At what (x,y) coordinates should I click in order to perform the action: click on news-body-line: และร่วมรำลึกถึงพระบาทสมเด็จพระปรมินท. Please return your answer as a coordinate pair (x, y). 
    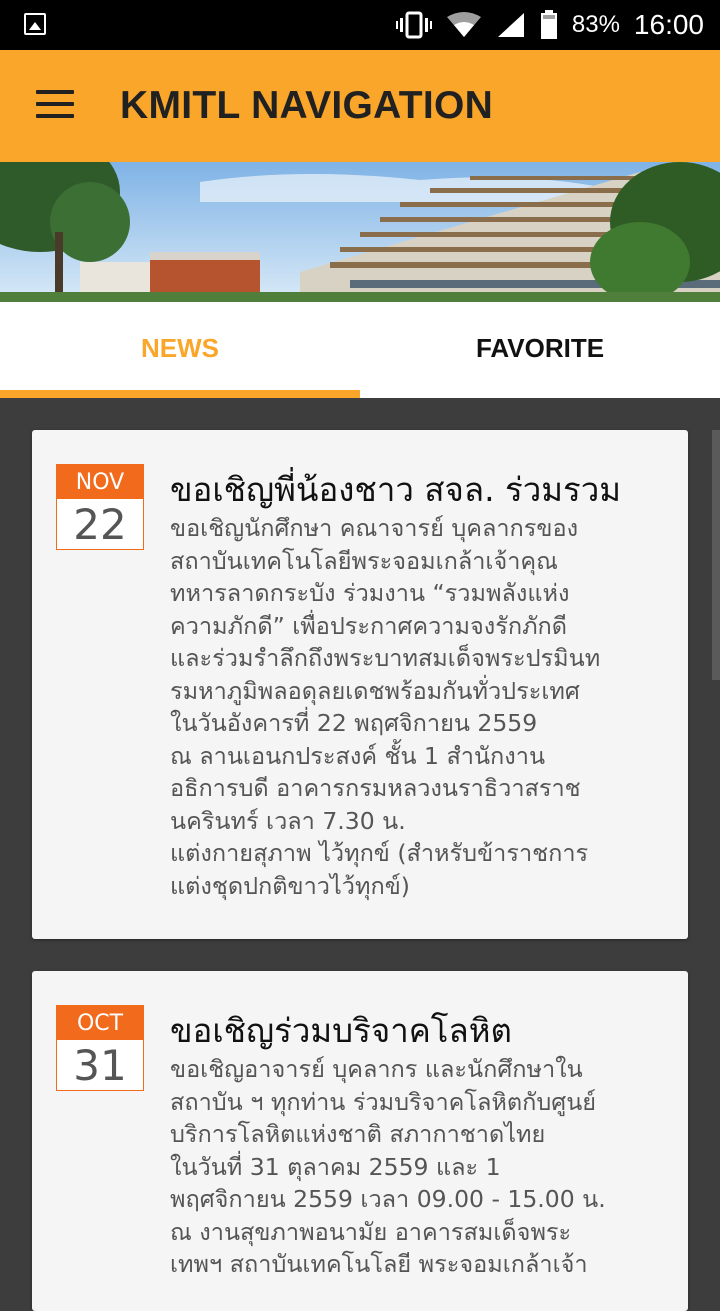
    Looking at the image, I should click on (385, 658).